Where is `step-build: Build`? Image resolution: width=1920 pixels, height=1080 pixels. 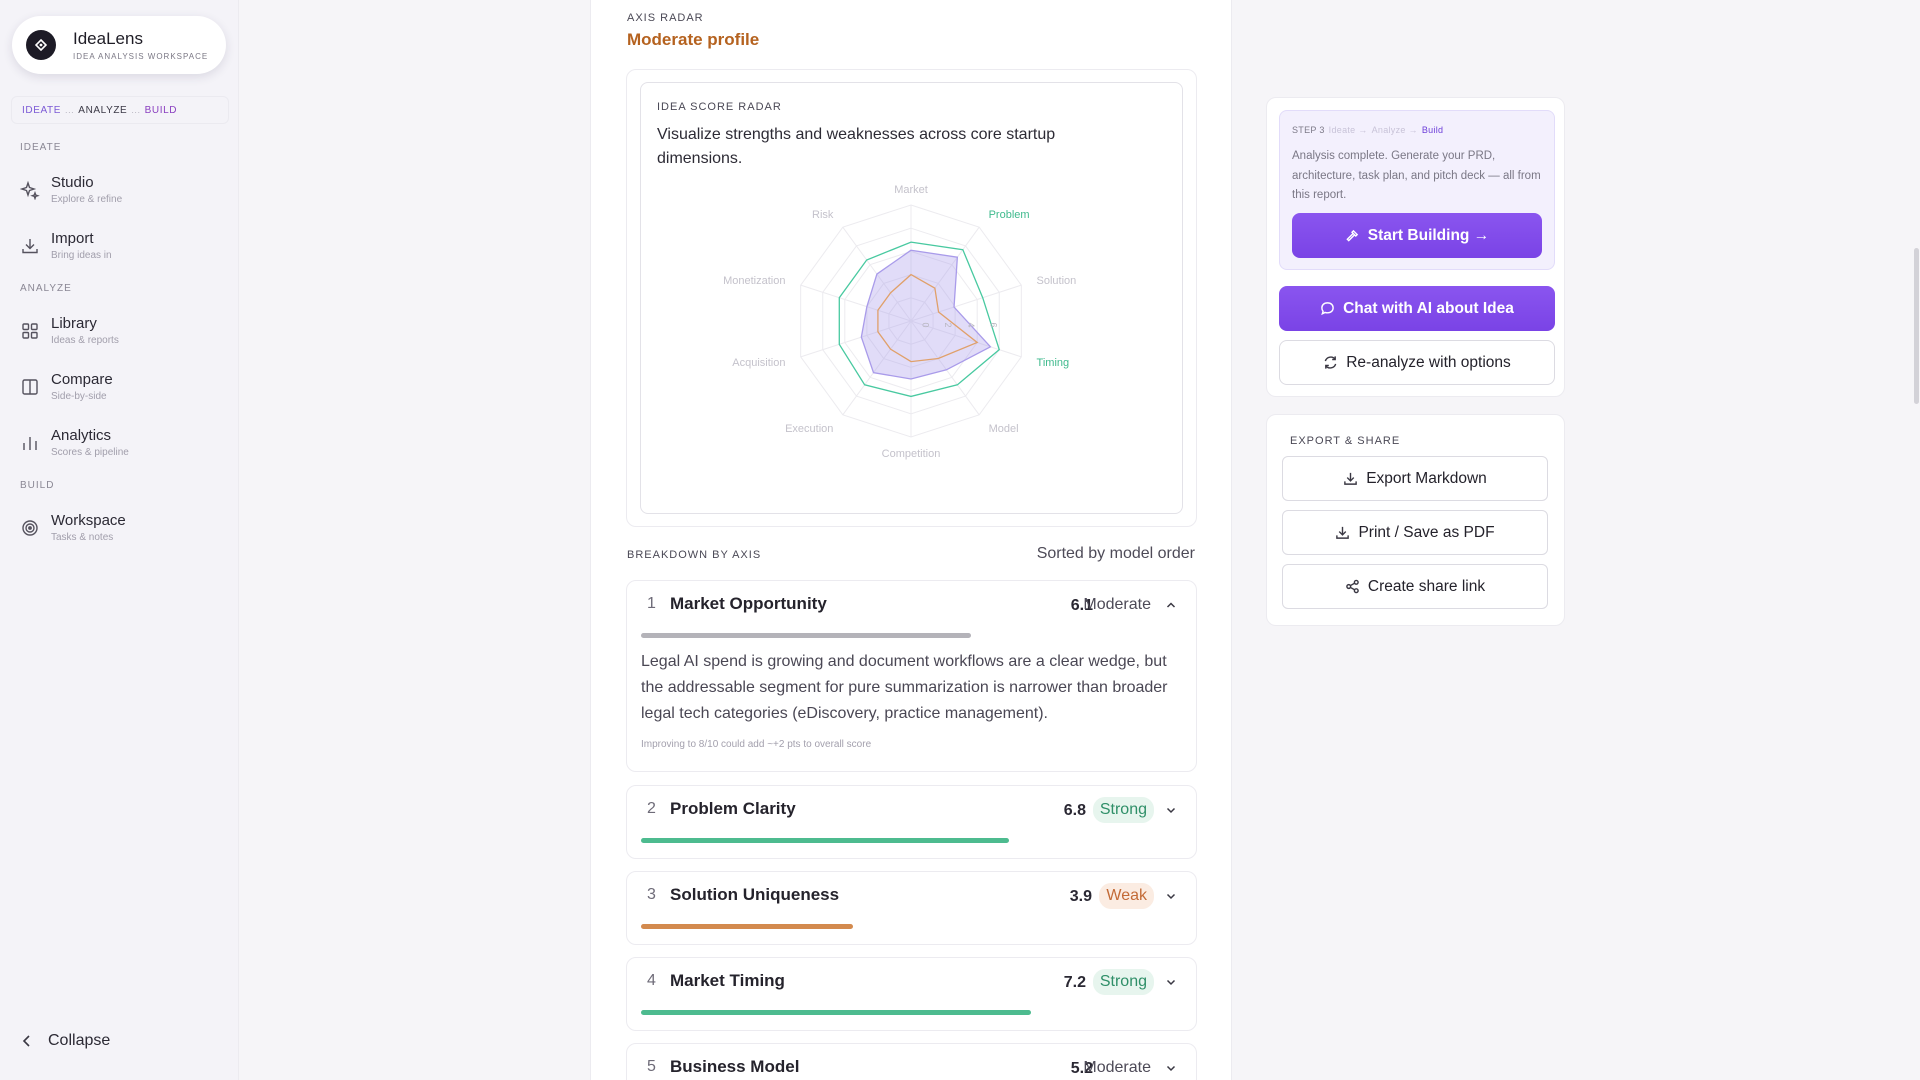
step-build: Build is located at coordinates (1432, 130).